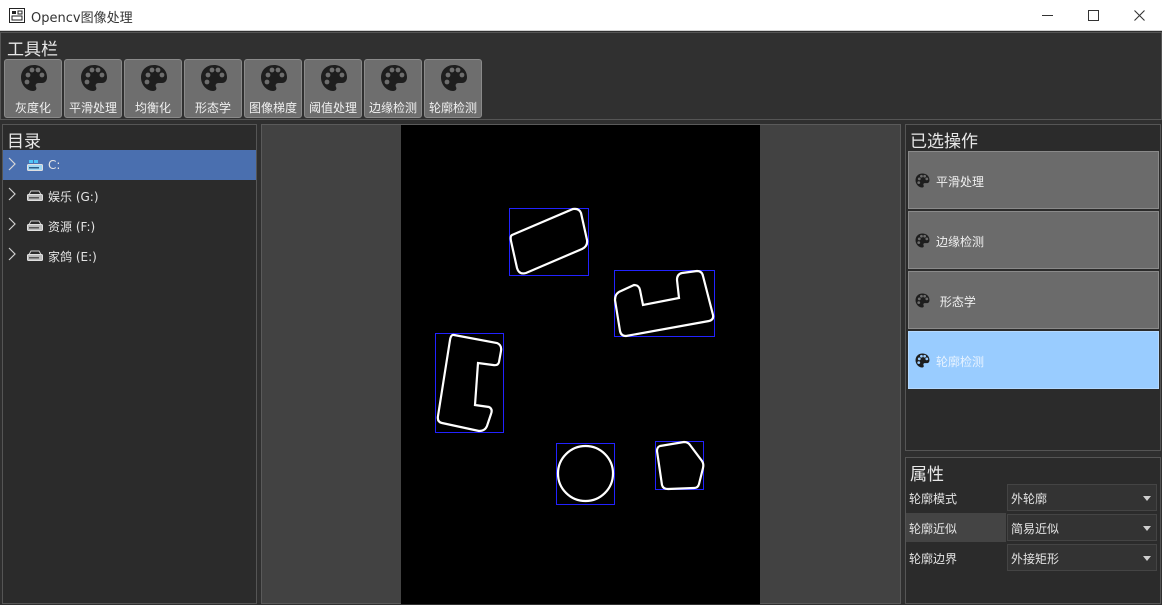 This screenshot has height=605, width=1162. What do you see at coordinates (32, 50) in the screenshot?
I see `toolbar-title: 工具栏` at bounding box center [32, 50].